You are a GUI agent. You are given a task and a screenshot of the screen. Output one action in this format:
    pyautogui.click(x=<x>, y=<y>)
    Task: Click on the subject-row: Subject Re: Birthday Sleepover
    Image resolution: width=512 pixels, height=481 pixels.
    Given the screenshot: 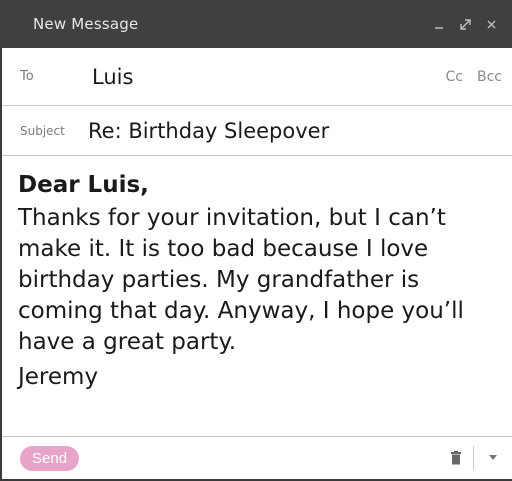 What is the action you would take?
    pyautogui.click(x=257, y=131)
    